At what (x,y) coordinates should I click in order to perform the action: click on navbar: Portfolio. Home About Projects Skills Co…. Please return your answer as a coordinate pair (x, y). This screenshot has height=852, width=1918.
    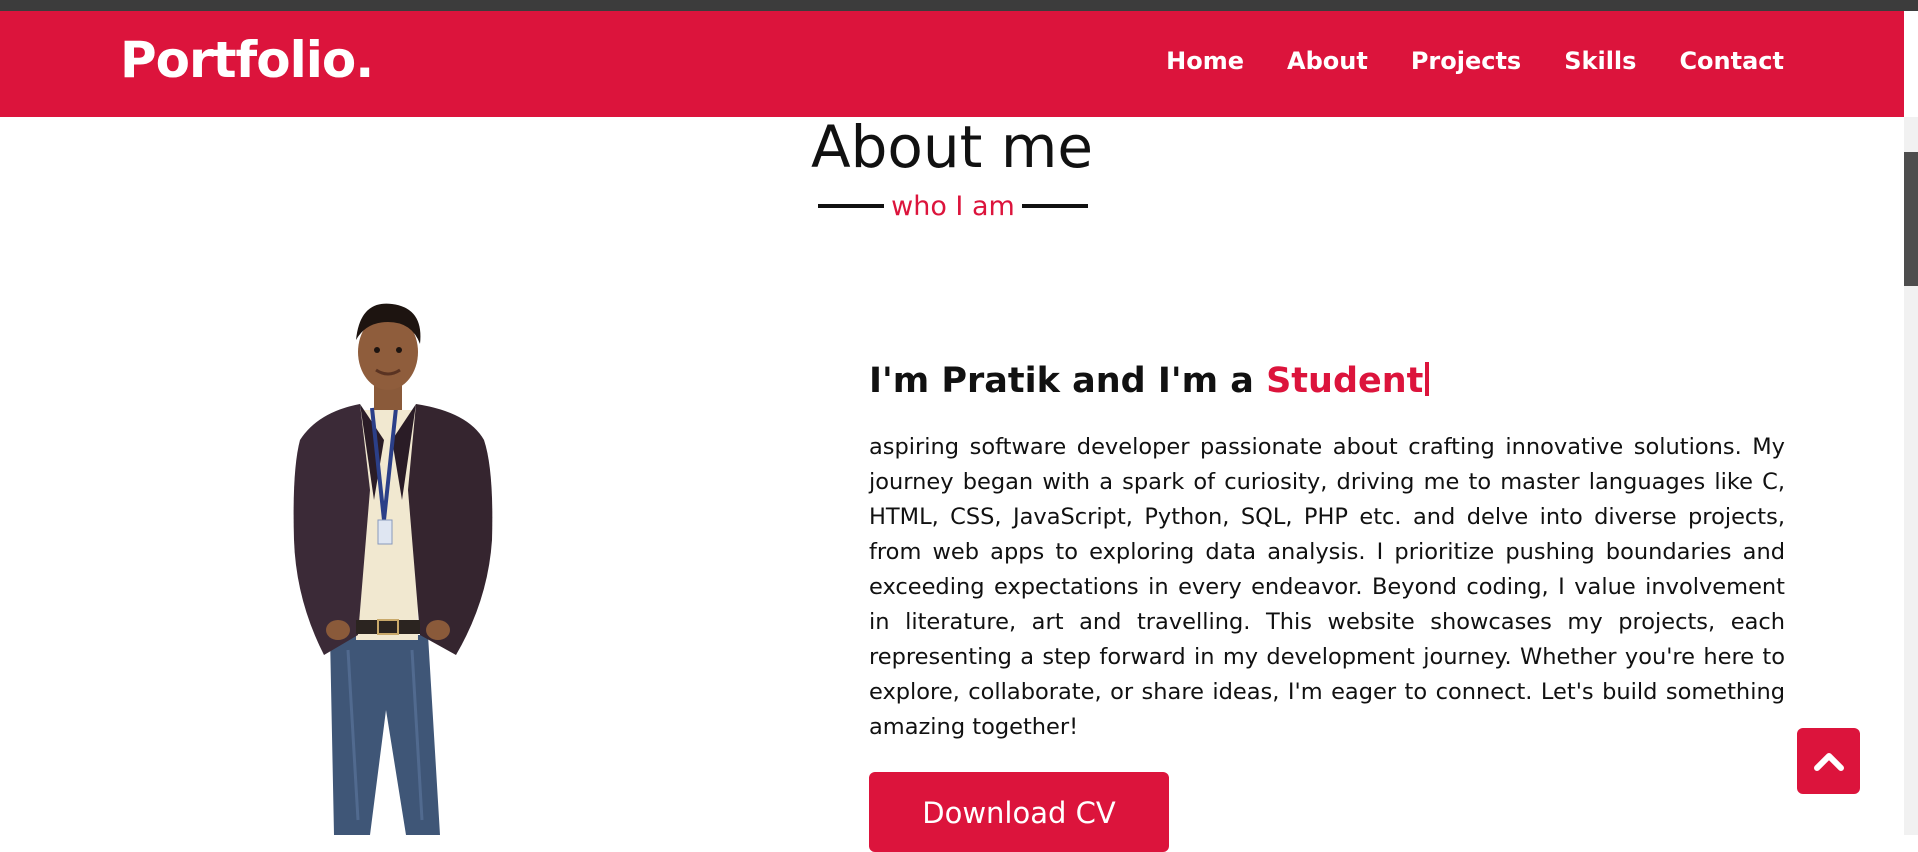
    Looking at the image, I should click on (952, 64).